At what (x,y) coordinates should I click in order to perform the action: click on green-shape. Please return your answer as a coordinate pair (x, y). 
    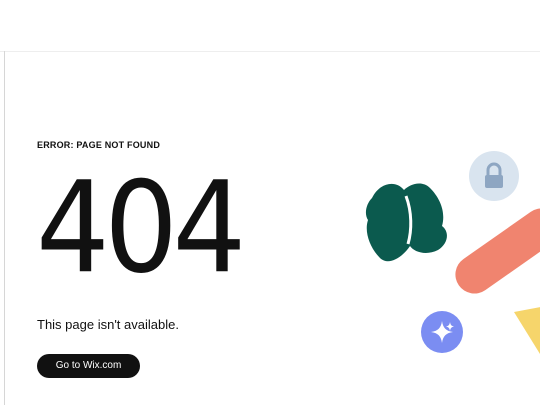
    Looking at the image, I should click on (406, 222).